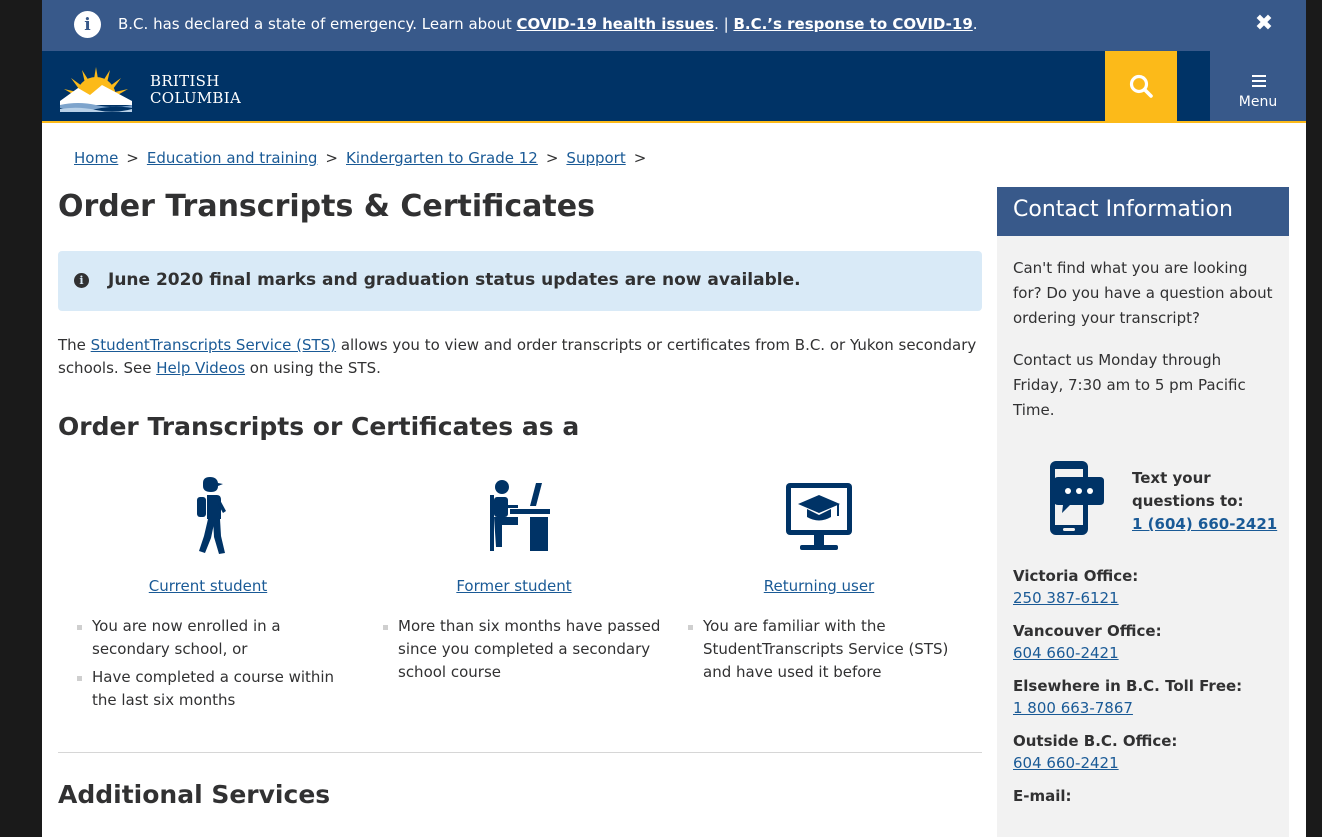  I want to click on contact-title: Contact Information, so click(1143, 211).